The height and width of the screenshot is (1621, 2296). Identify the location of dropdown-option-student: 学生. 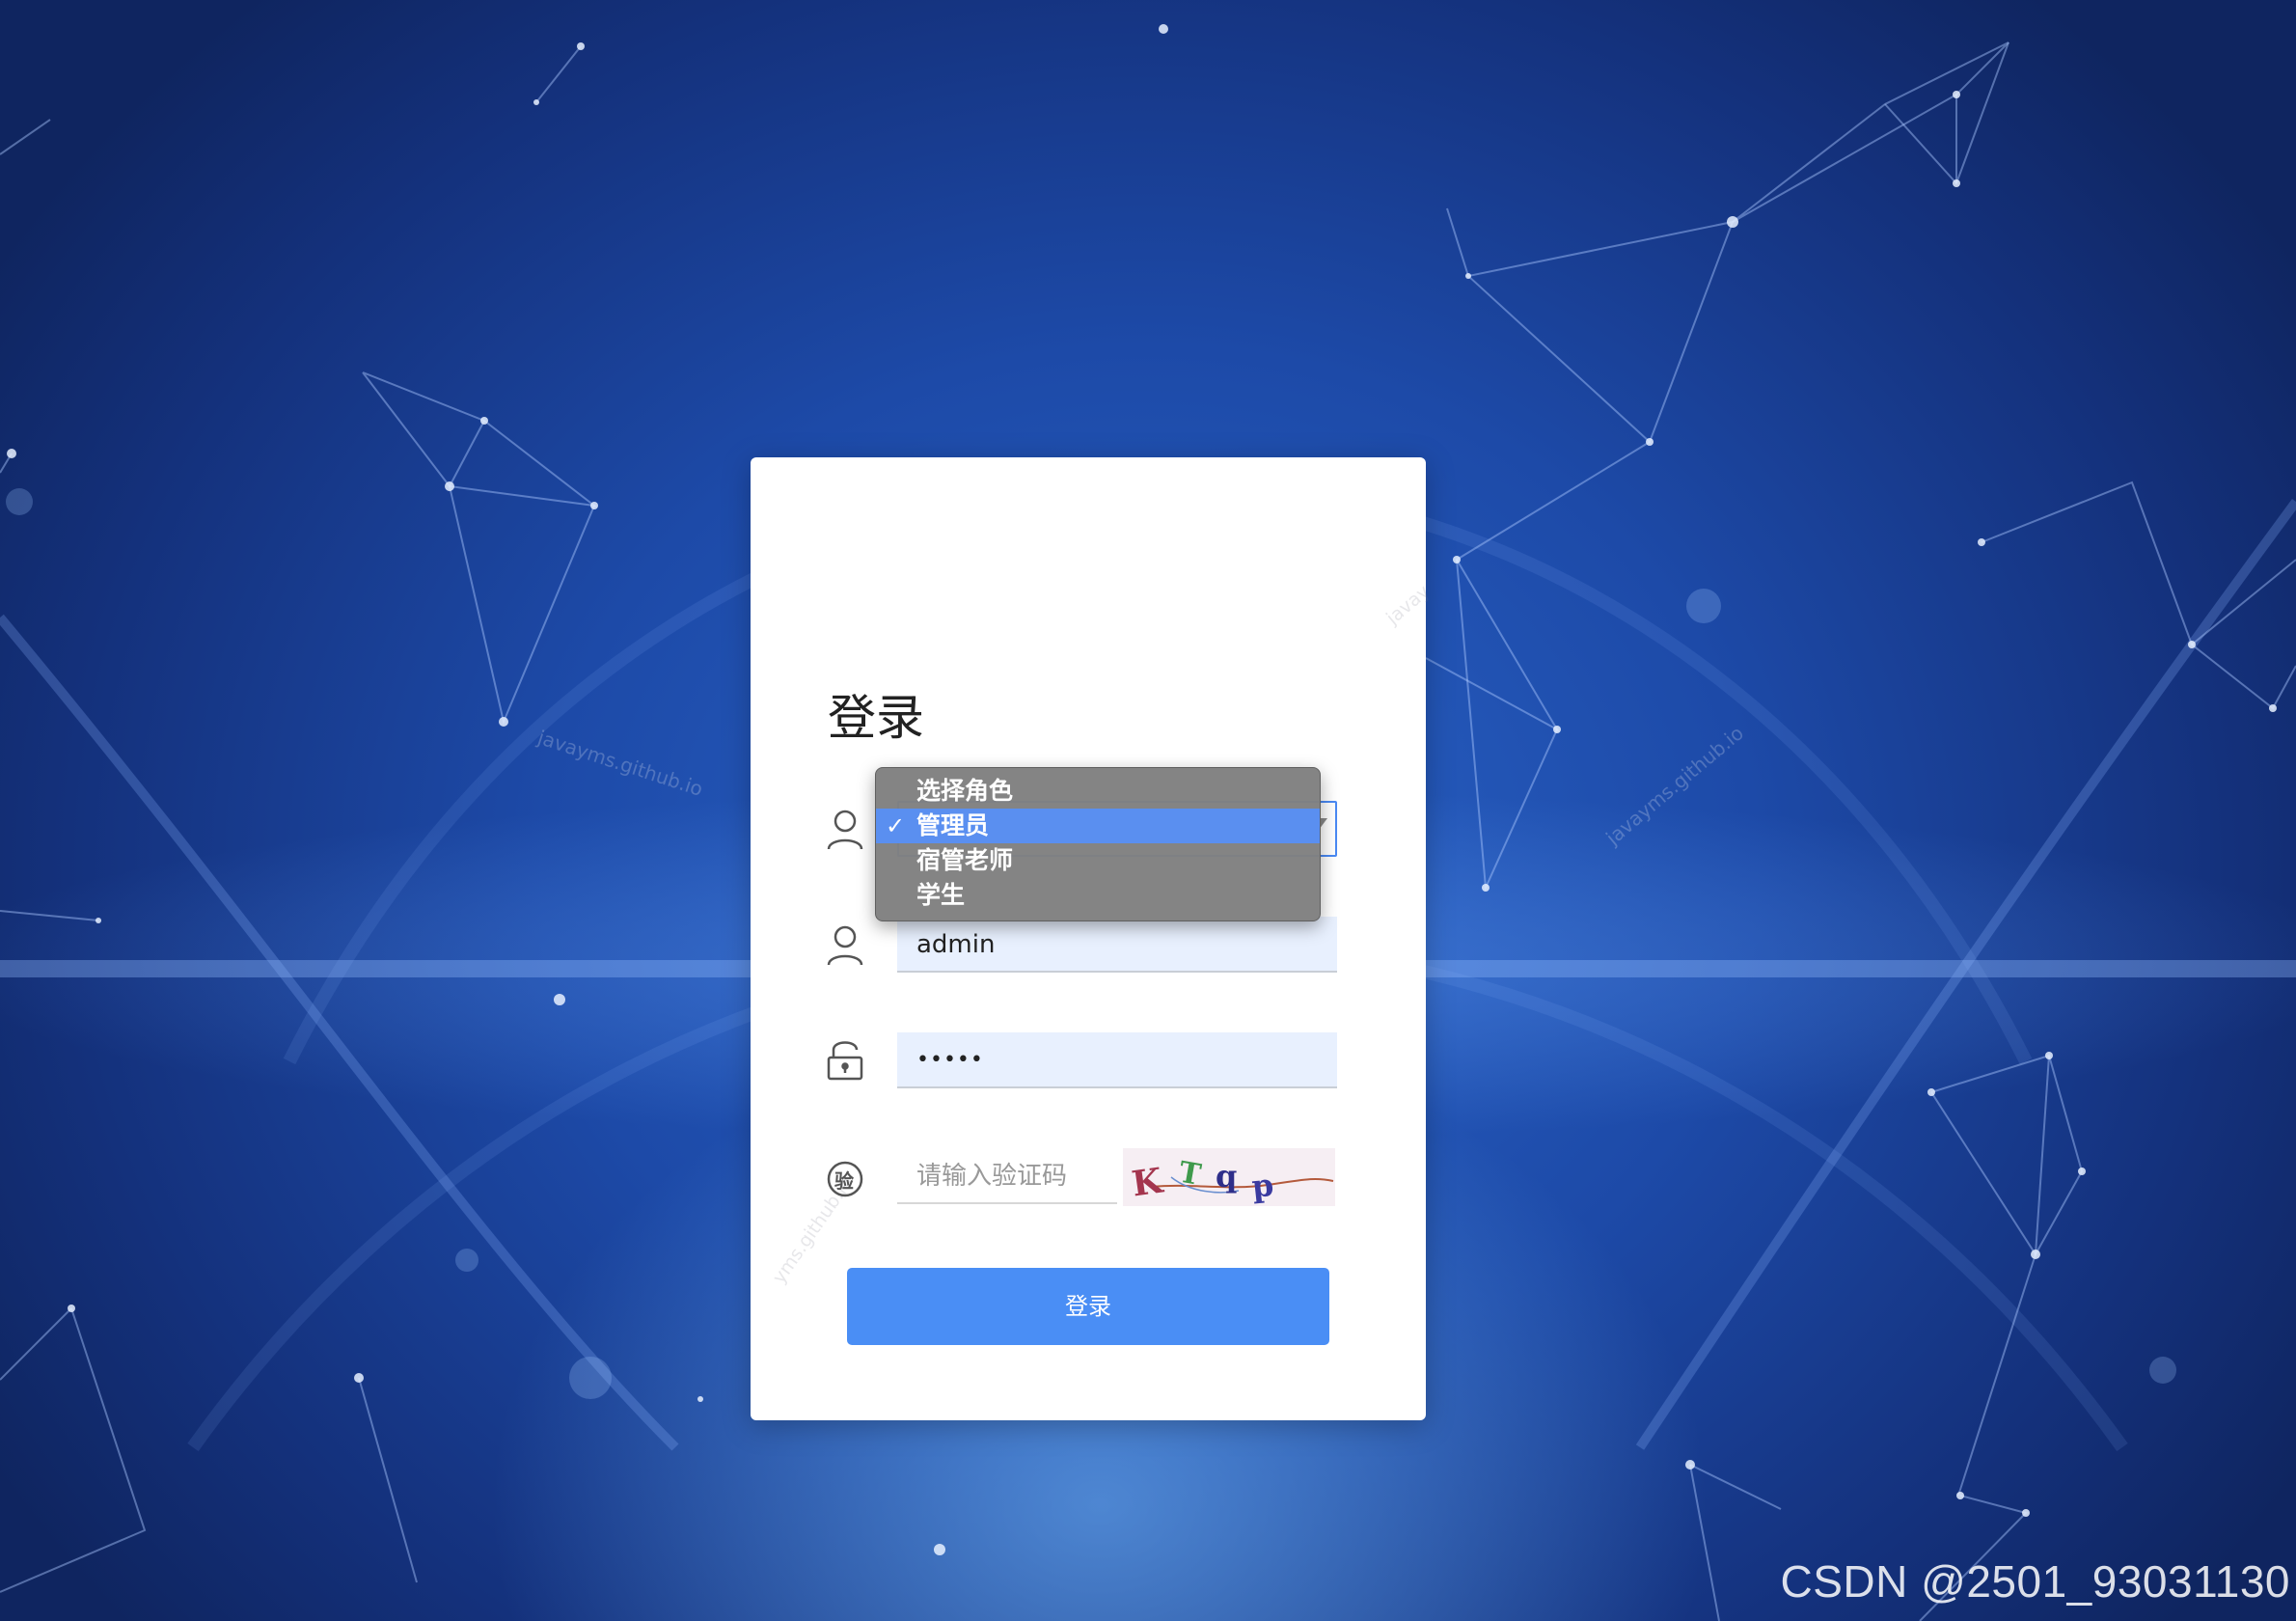
(1098, 895).